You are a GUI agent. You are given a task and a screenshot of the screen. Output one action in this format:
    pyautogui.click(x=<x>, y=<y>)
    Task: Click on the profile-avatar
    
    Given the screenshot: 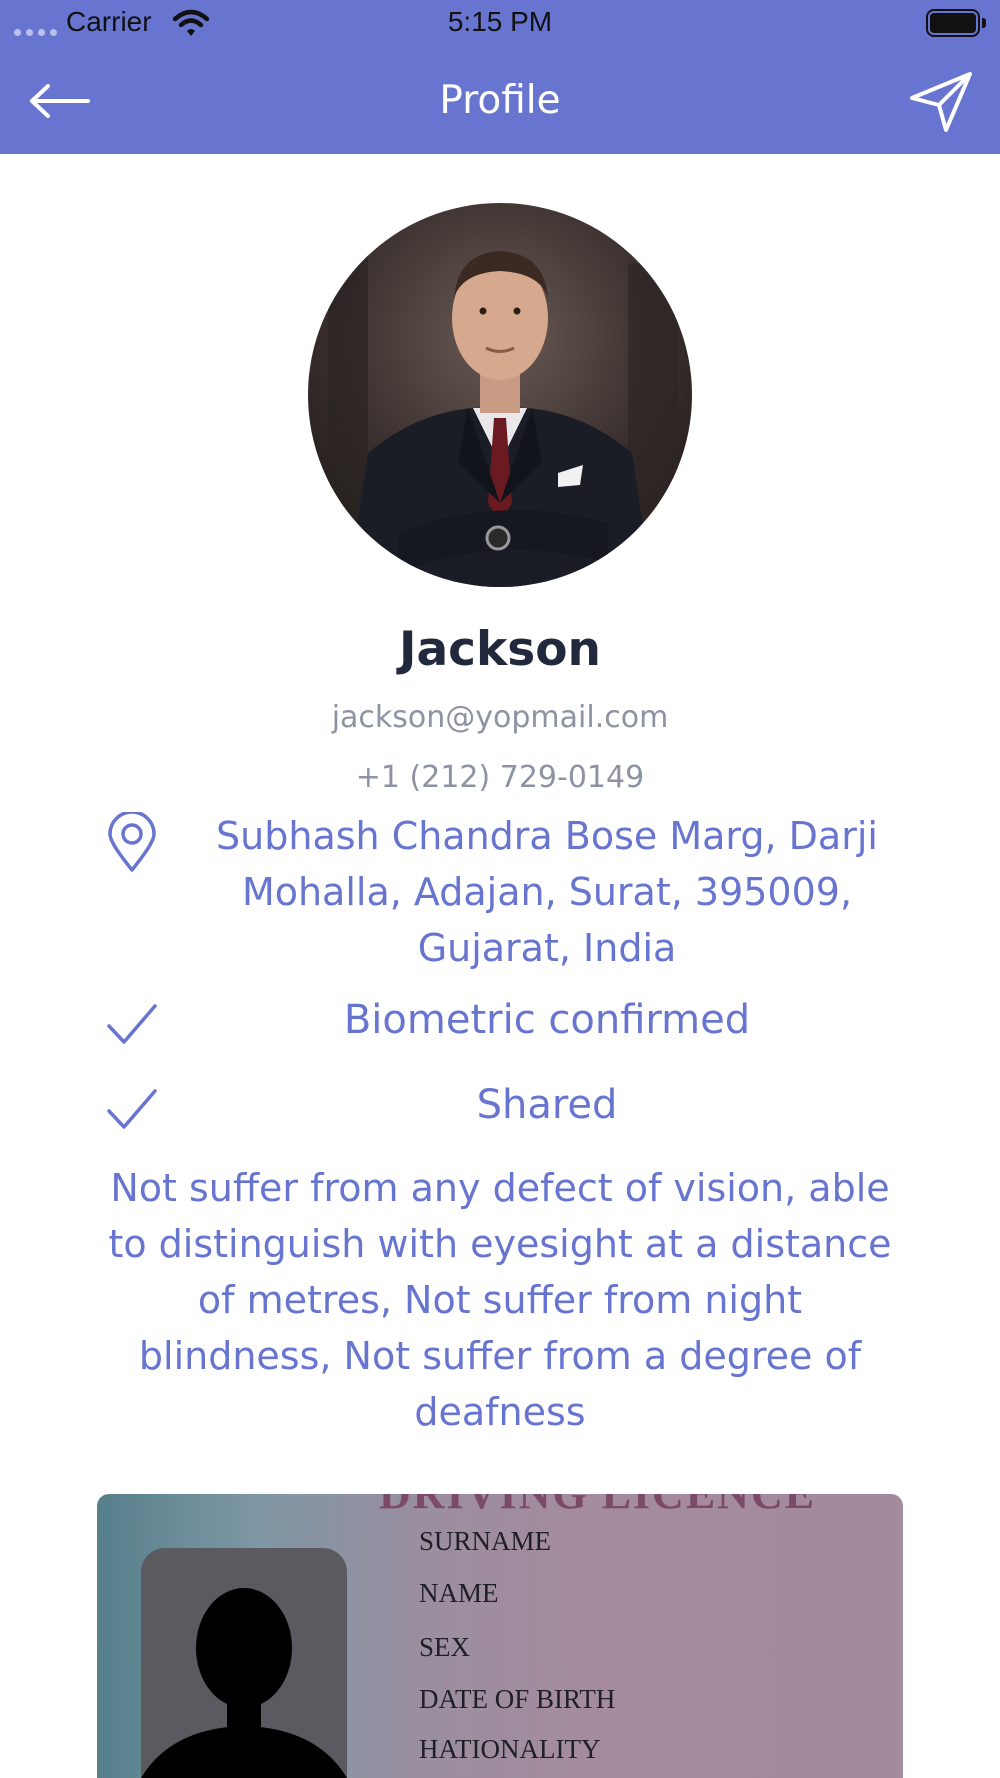 What is the action you would take?
    pyautogui.click(x=500, y=395)
    